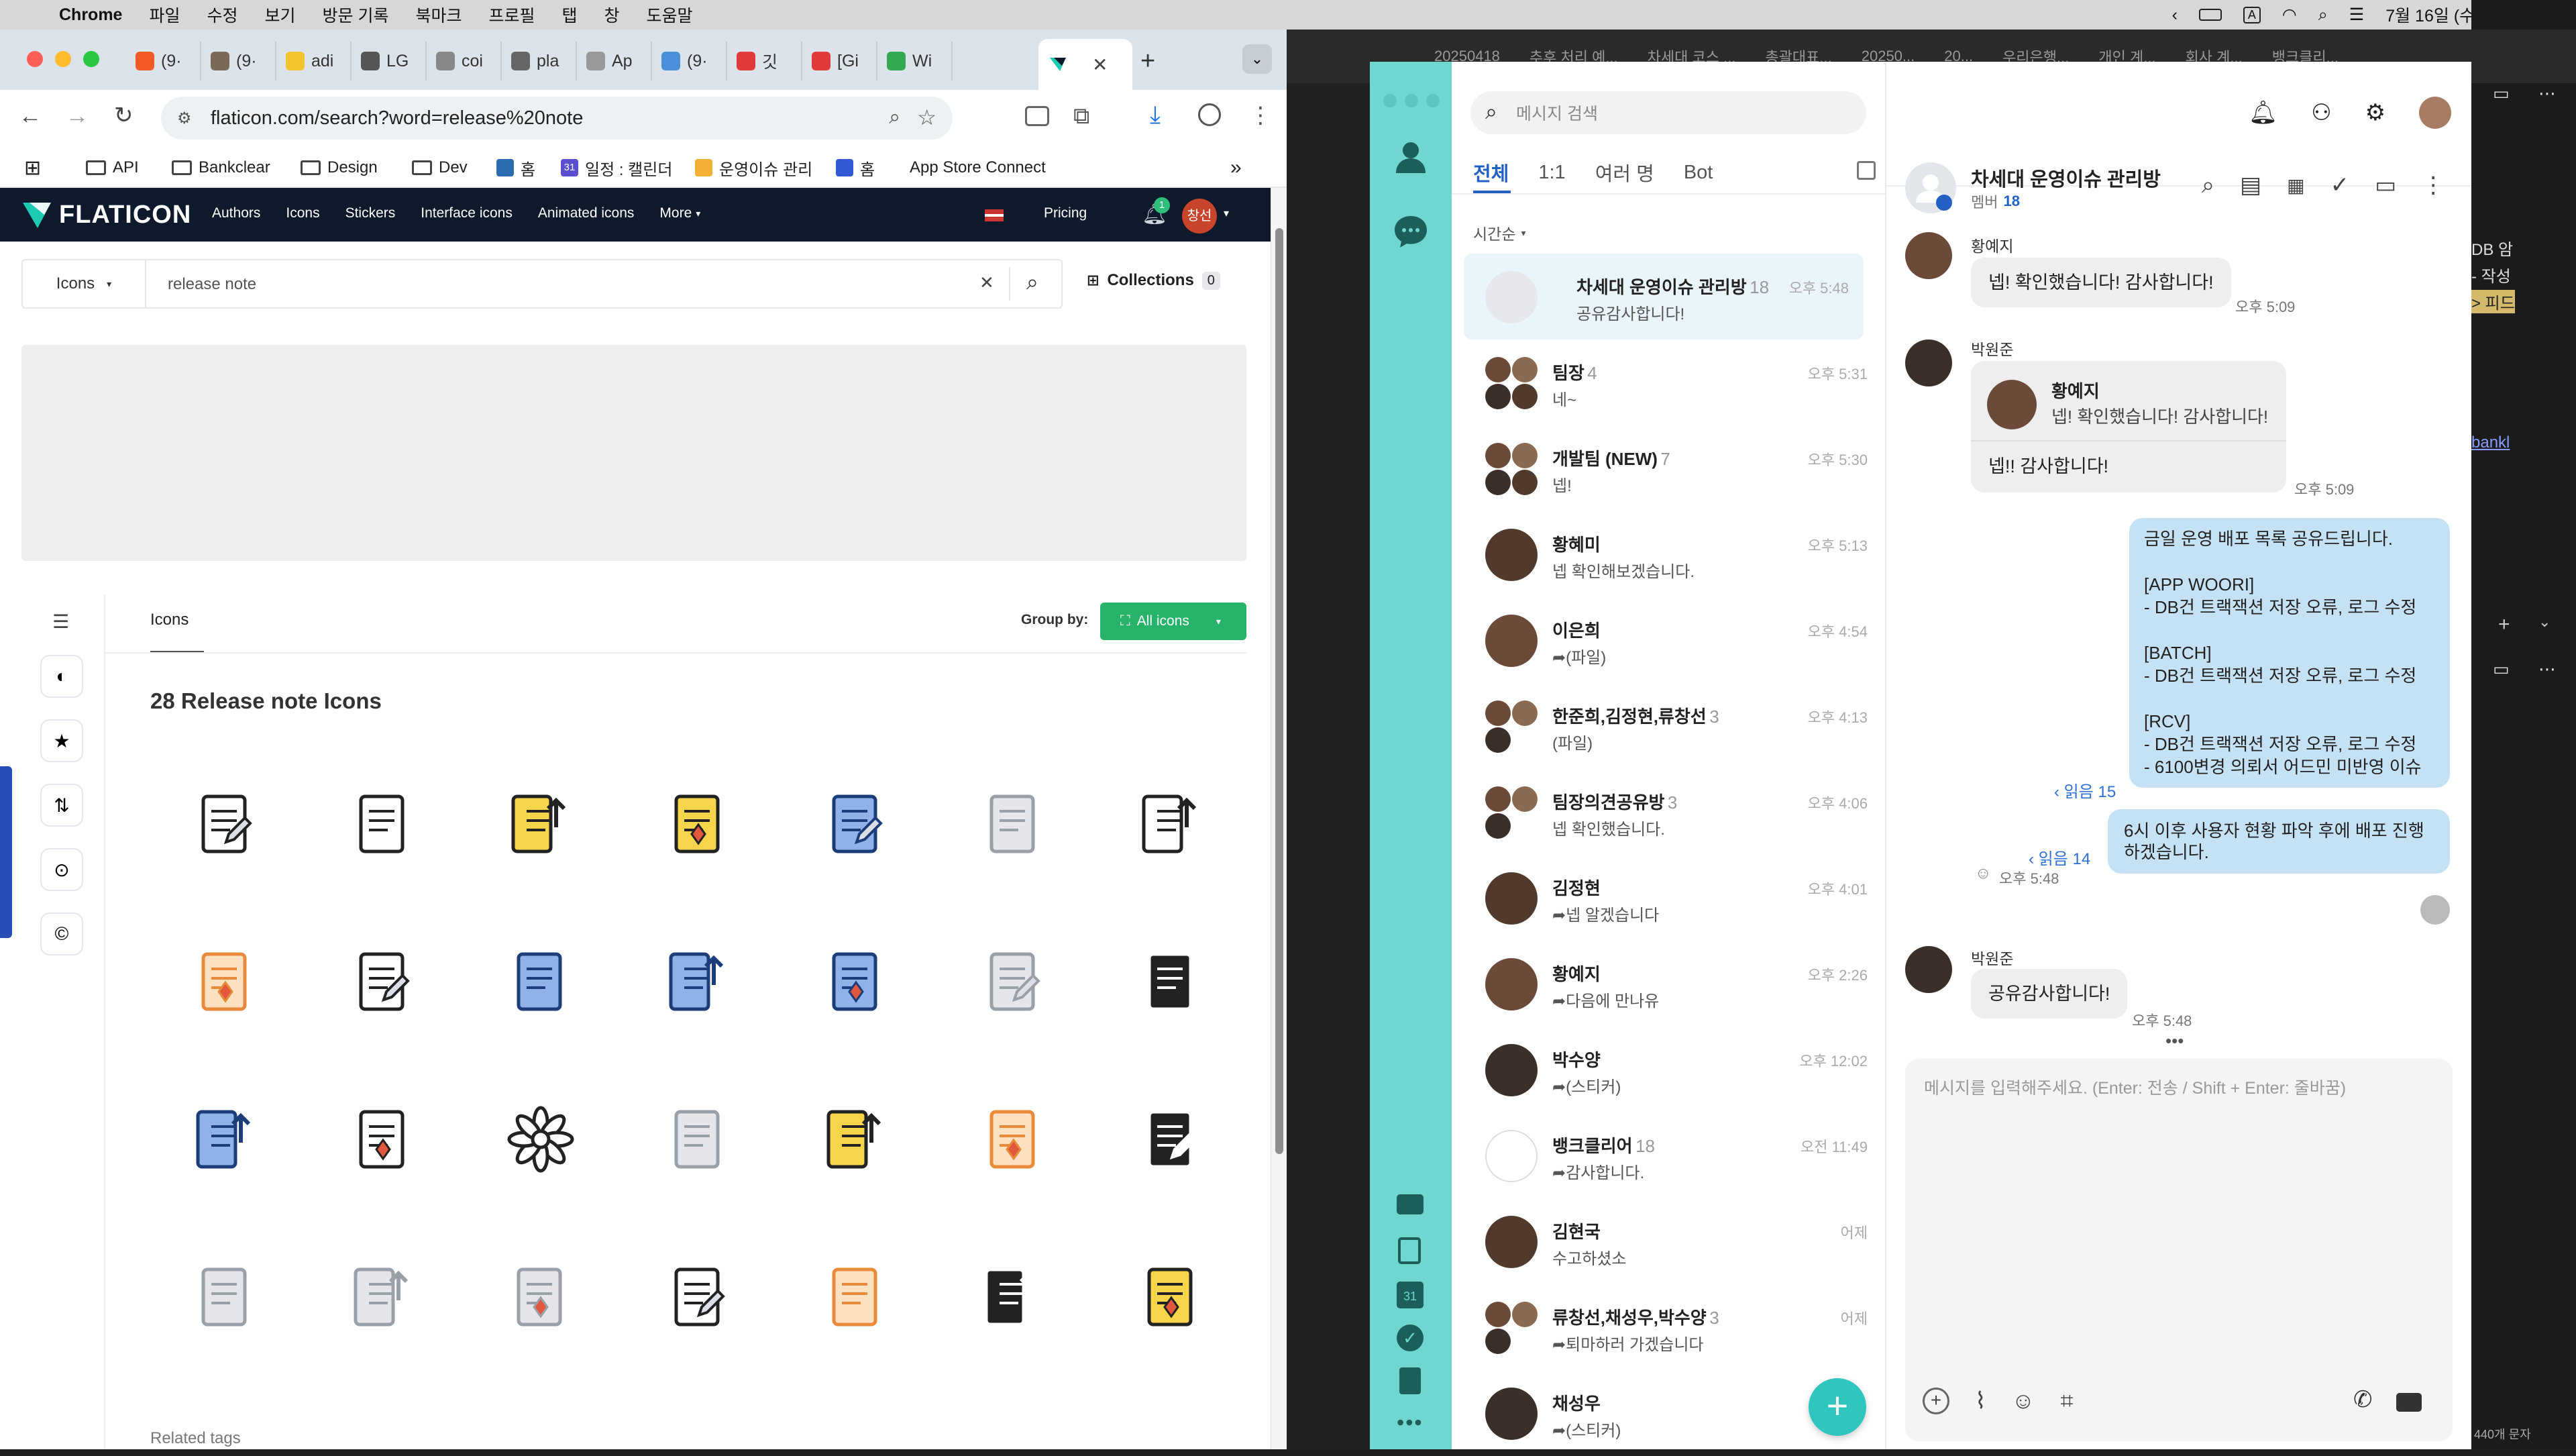 Image resolution: width=2576 pixels, height=1456 pixels. What do you see at coordinates (61, 934) in the screenshot?
I see `license-filter-button: ©` at bounding box center [61, 934].